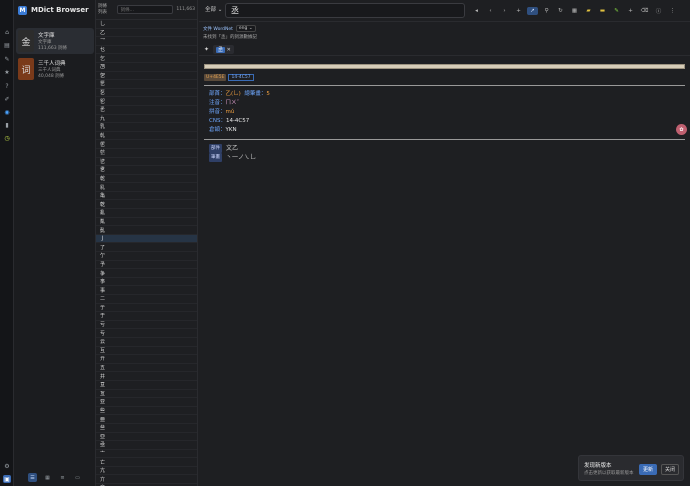 This screenshot has height=486, width=690. What do you see at coordinates (7, 59) in the screenshot?
I see `pin-icon: ✎` at bounding box center [7, 59].